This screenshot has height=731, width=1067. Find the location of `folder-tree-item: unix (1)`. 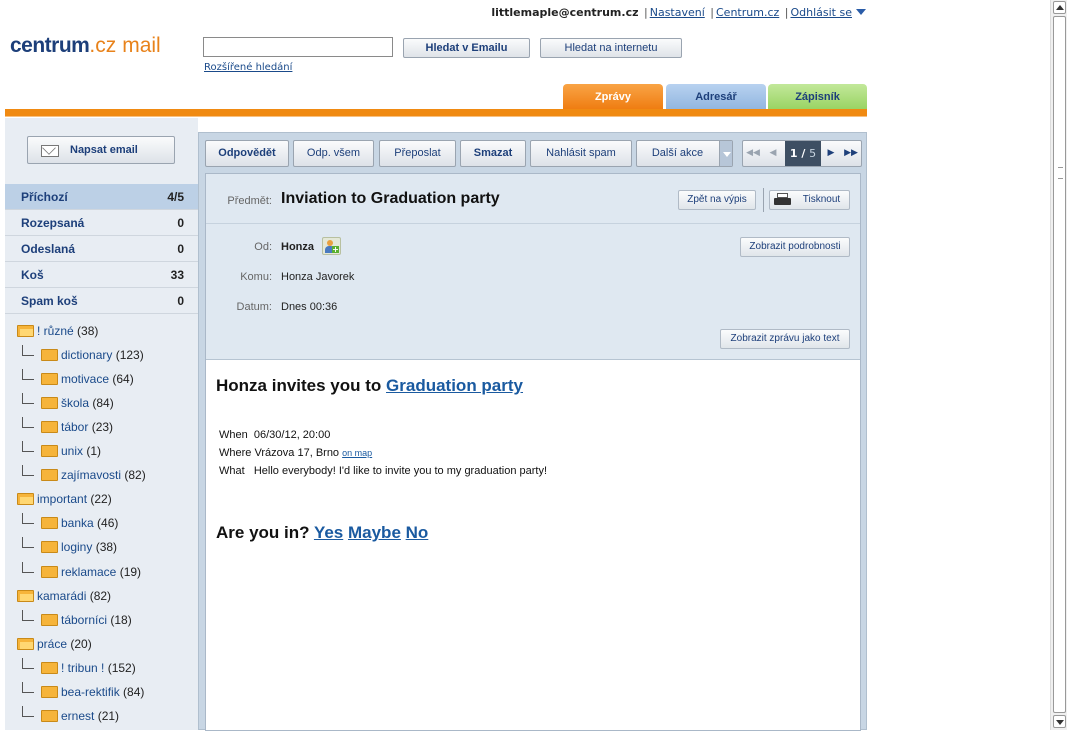

folder-tree-item: unix (1) is located at coordinates (61, 451).